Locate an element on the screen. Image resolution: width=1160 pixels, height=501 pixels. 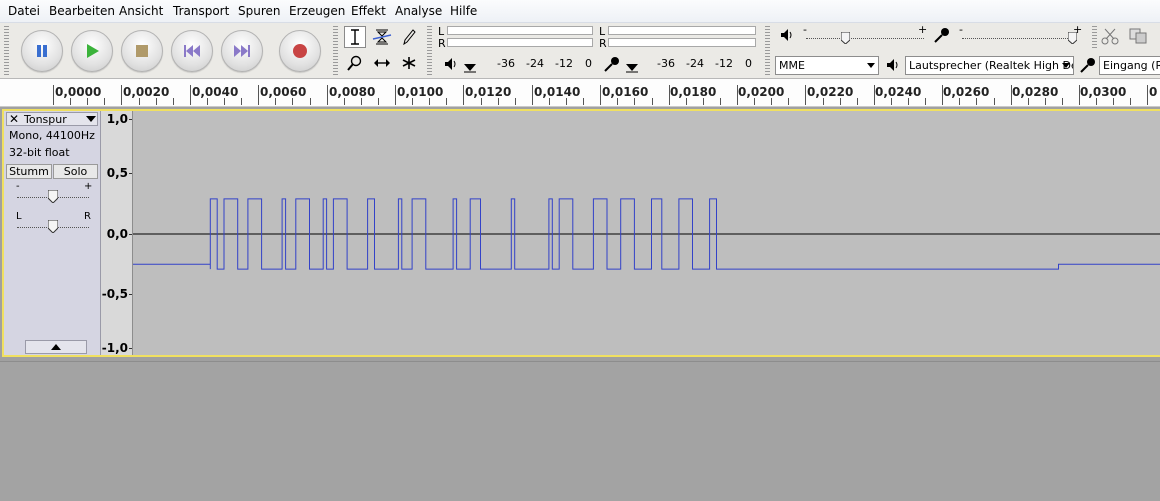
record-volume-minus: - is located at coordinates (961, 29).